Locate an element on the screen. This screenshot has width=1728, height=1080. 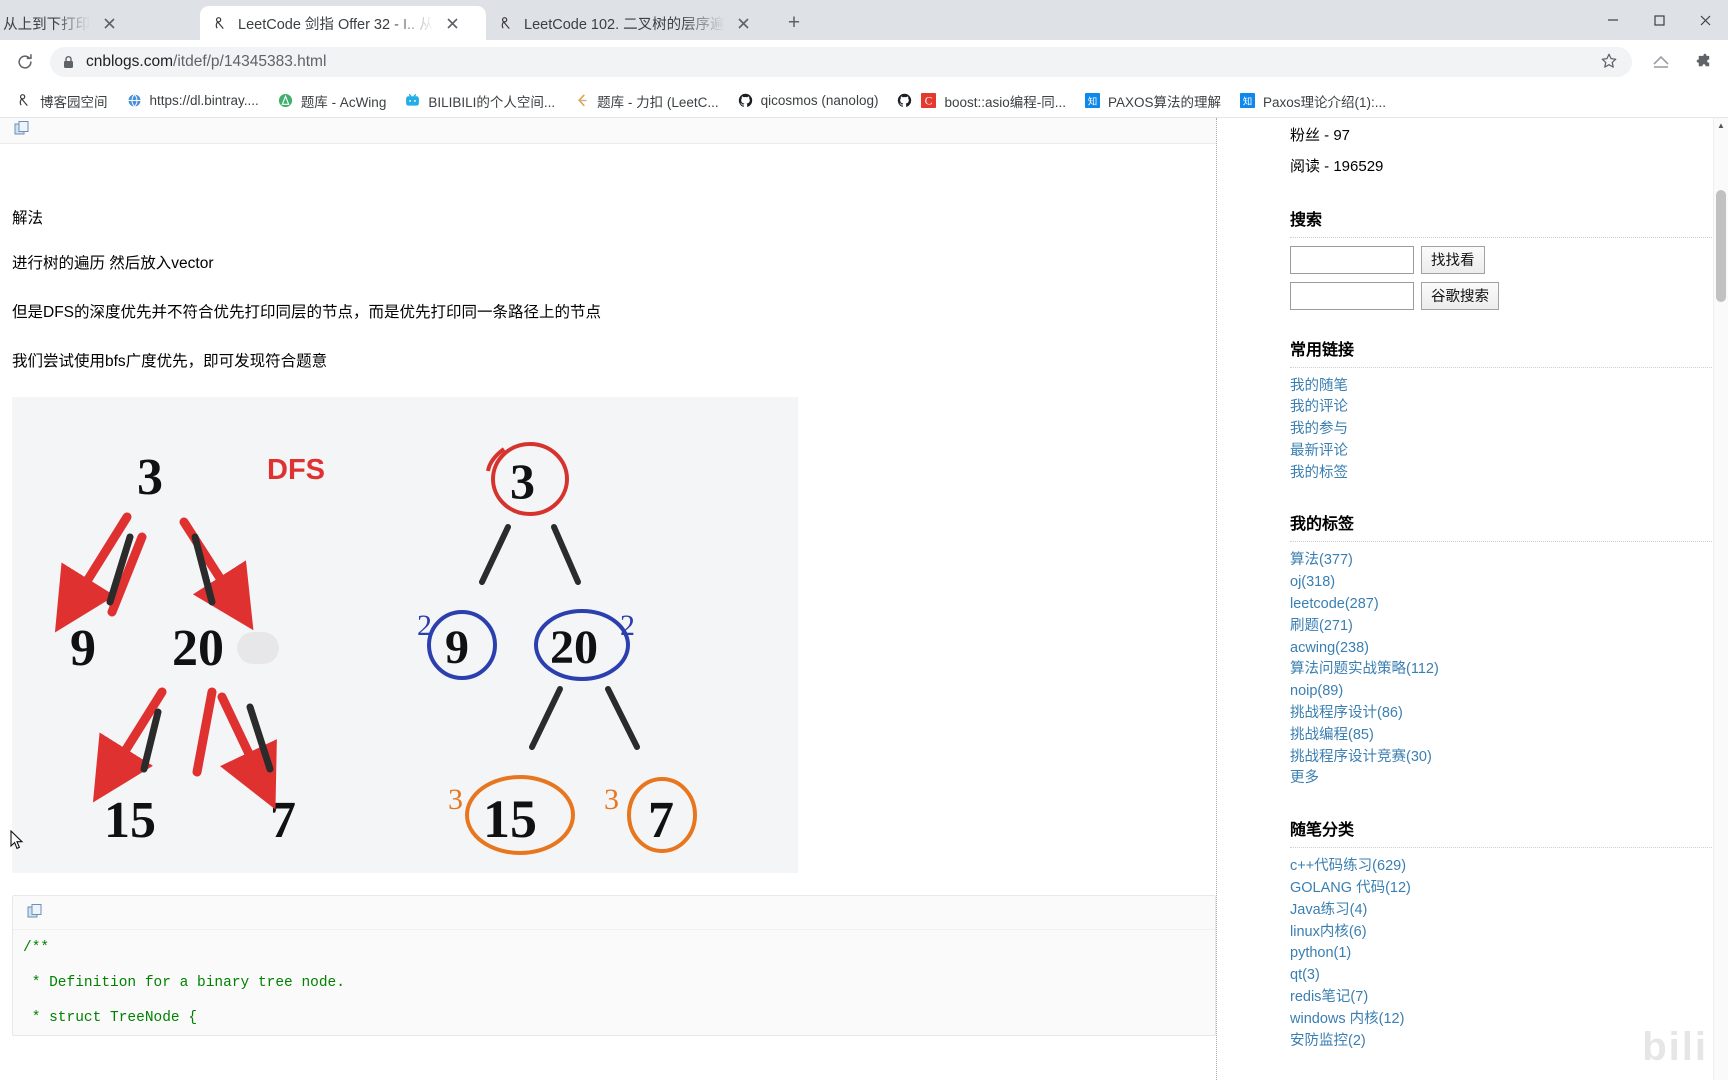
sidebar-link-my-posts: 我的随笔 is located at coordinates (1509, 387).